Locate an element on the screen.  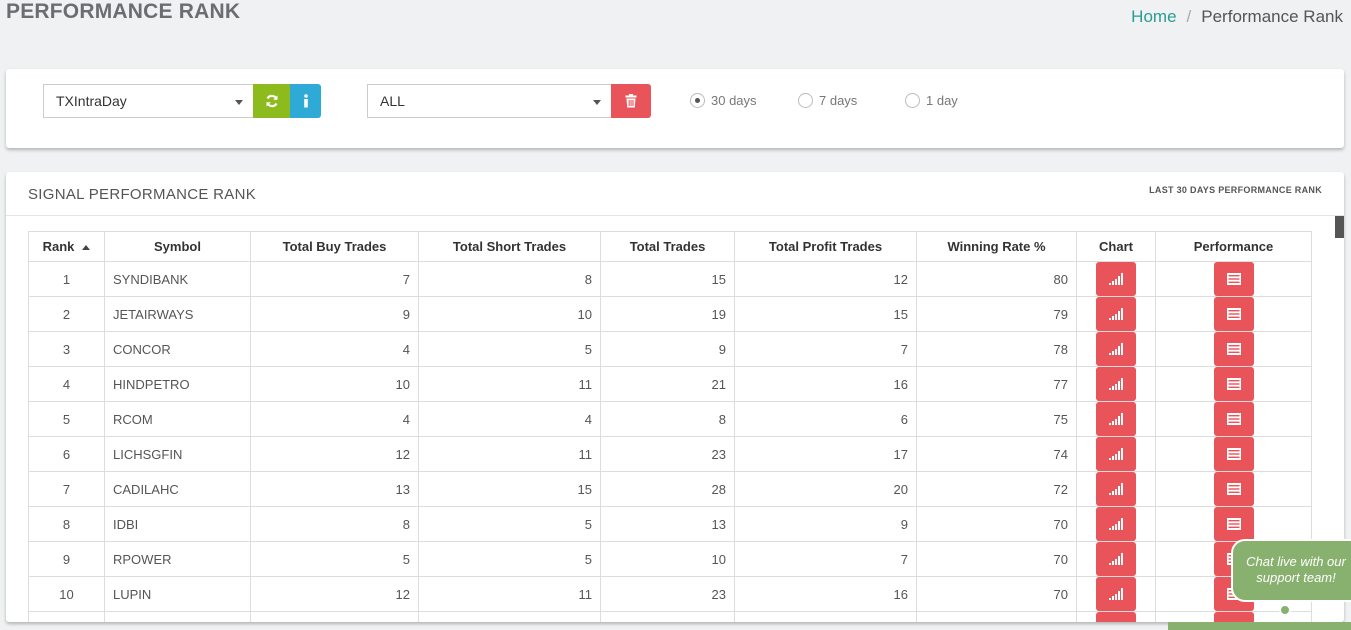
column-header-total-trades: Total Trades is located at coordinates (667, 246).